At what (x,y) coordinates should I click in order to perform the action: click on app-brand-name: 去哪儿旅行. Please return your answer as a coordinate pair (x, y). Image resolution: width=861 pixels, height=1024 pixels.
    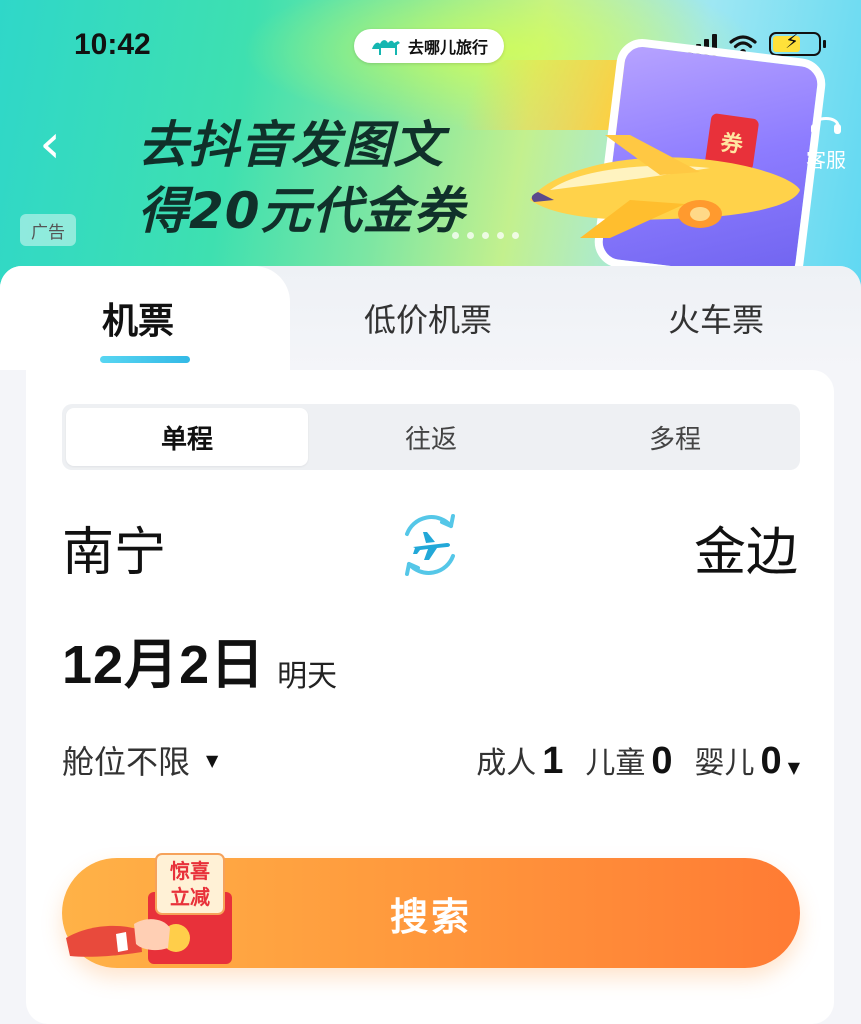
    Looking at the image, I should click on (447, 47).